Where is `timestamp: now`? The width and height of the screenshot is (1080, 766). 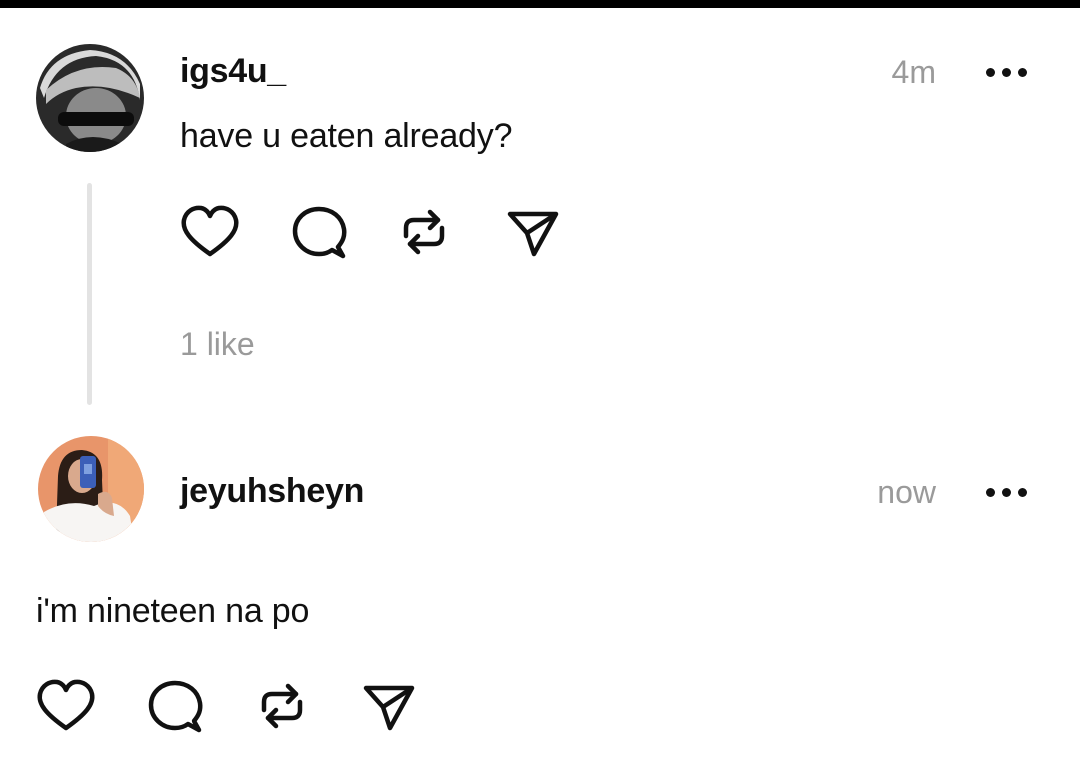 timestamp: now is located at coordinates (906, 492).